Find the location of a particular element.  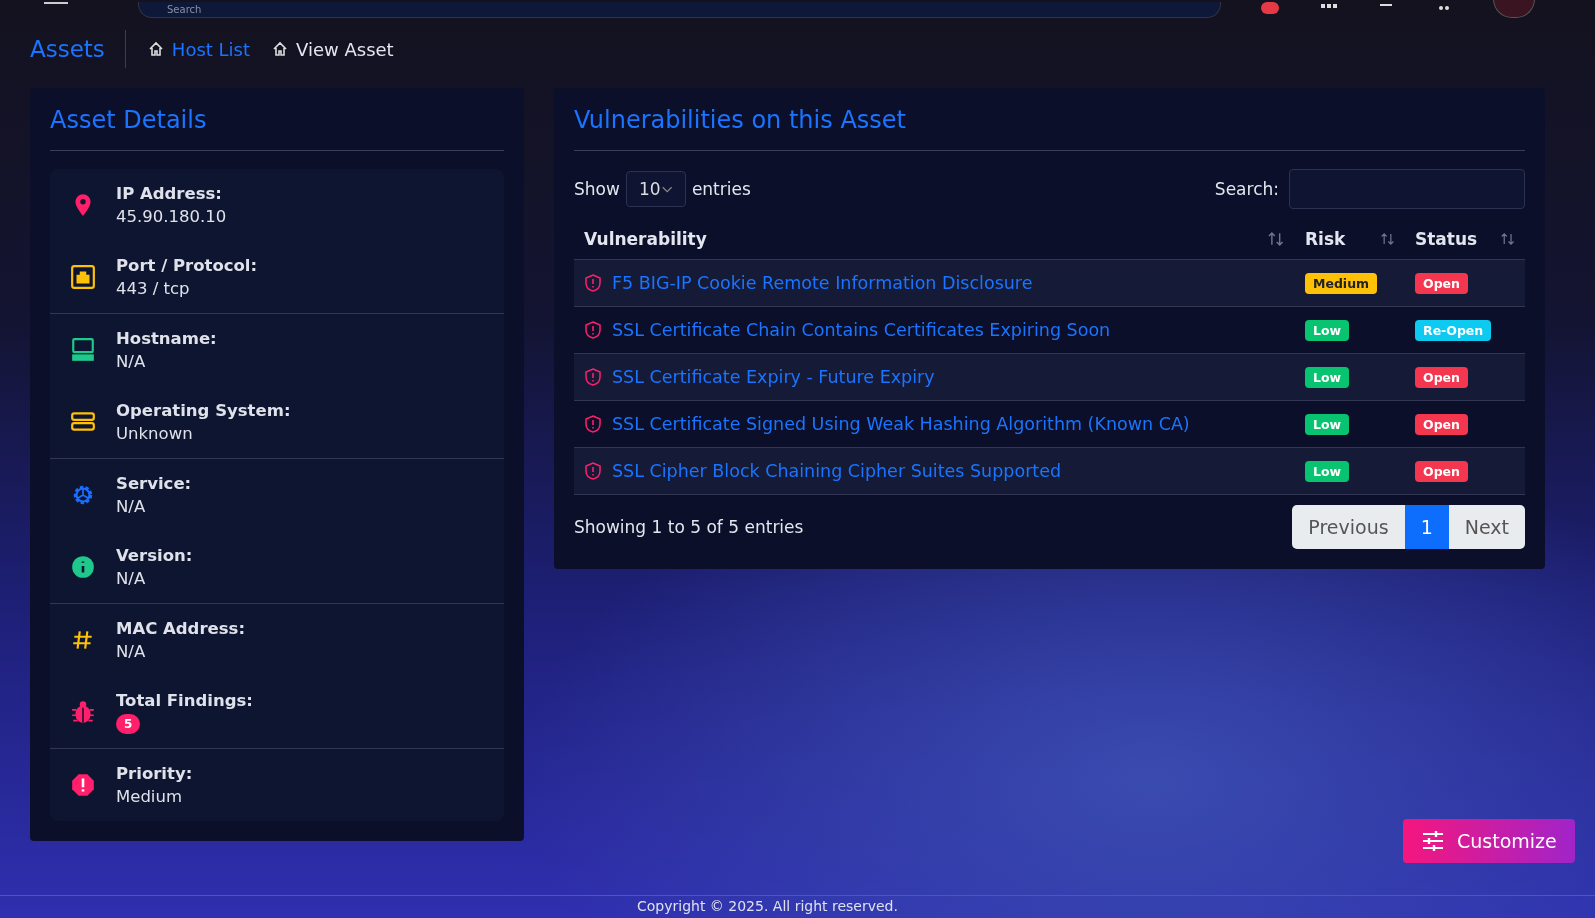

column-header: Status is located at coordinates (1457, 239).